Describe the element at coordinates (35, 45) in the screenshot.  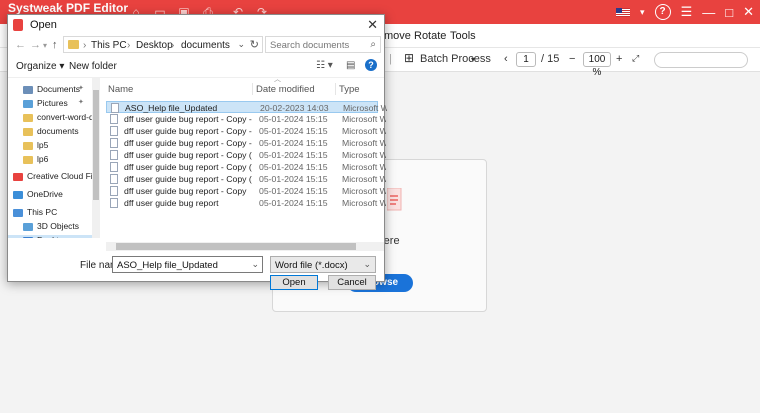
I see `forward-arrow-icon: →` at that location.